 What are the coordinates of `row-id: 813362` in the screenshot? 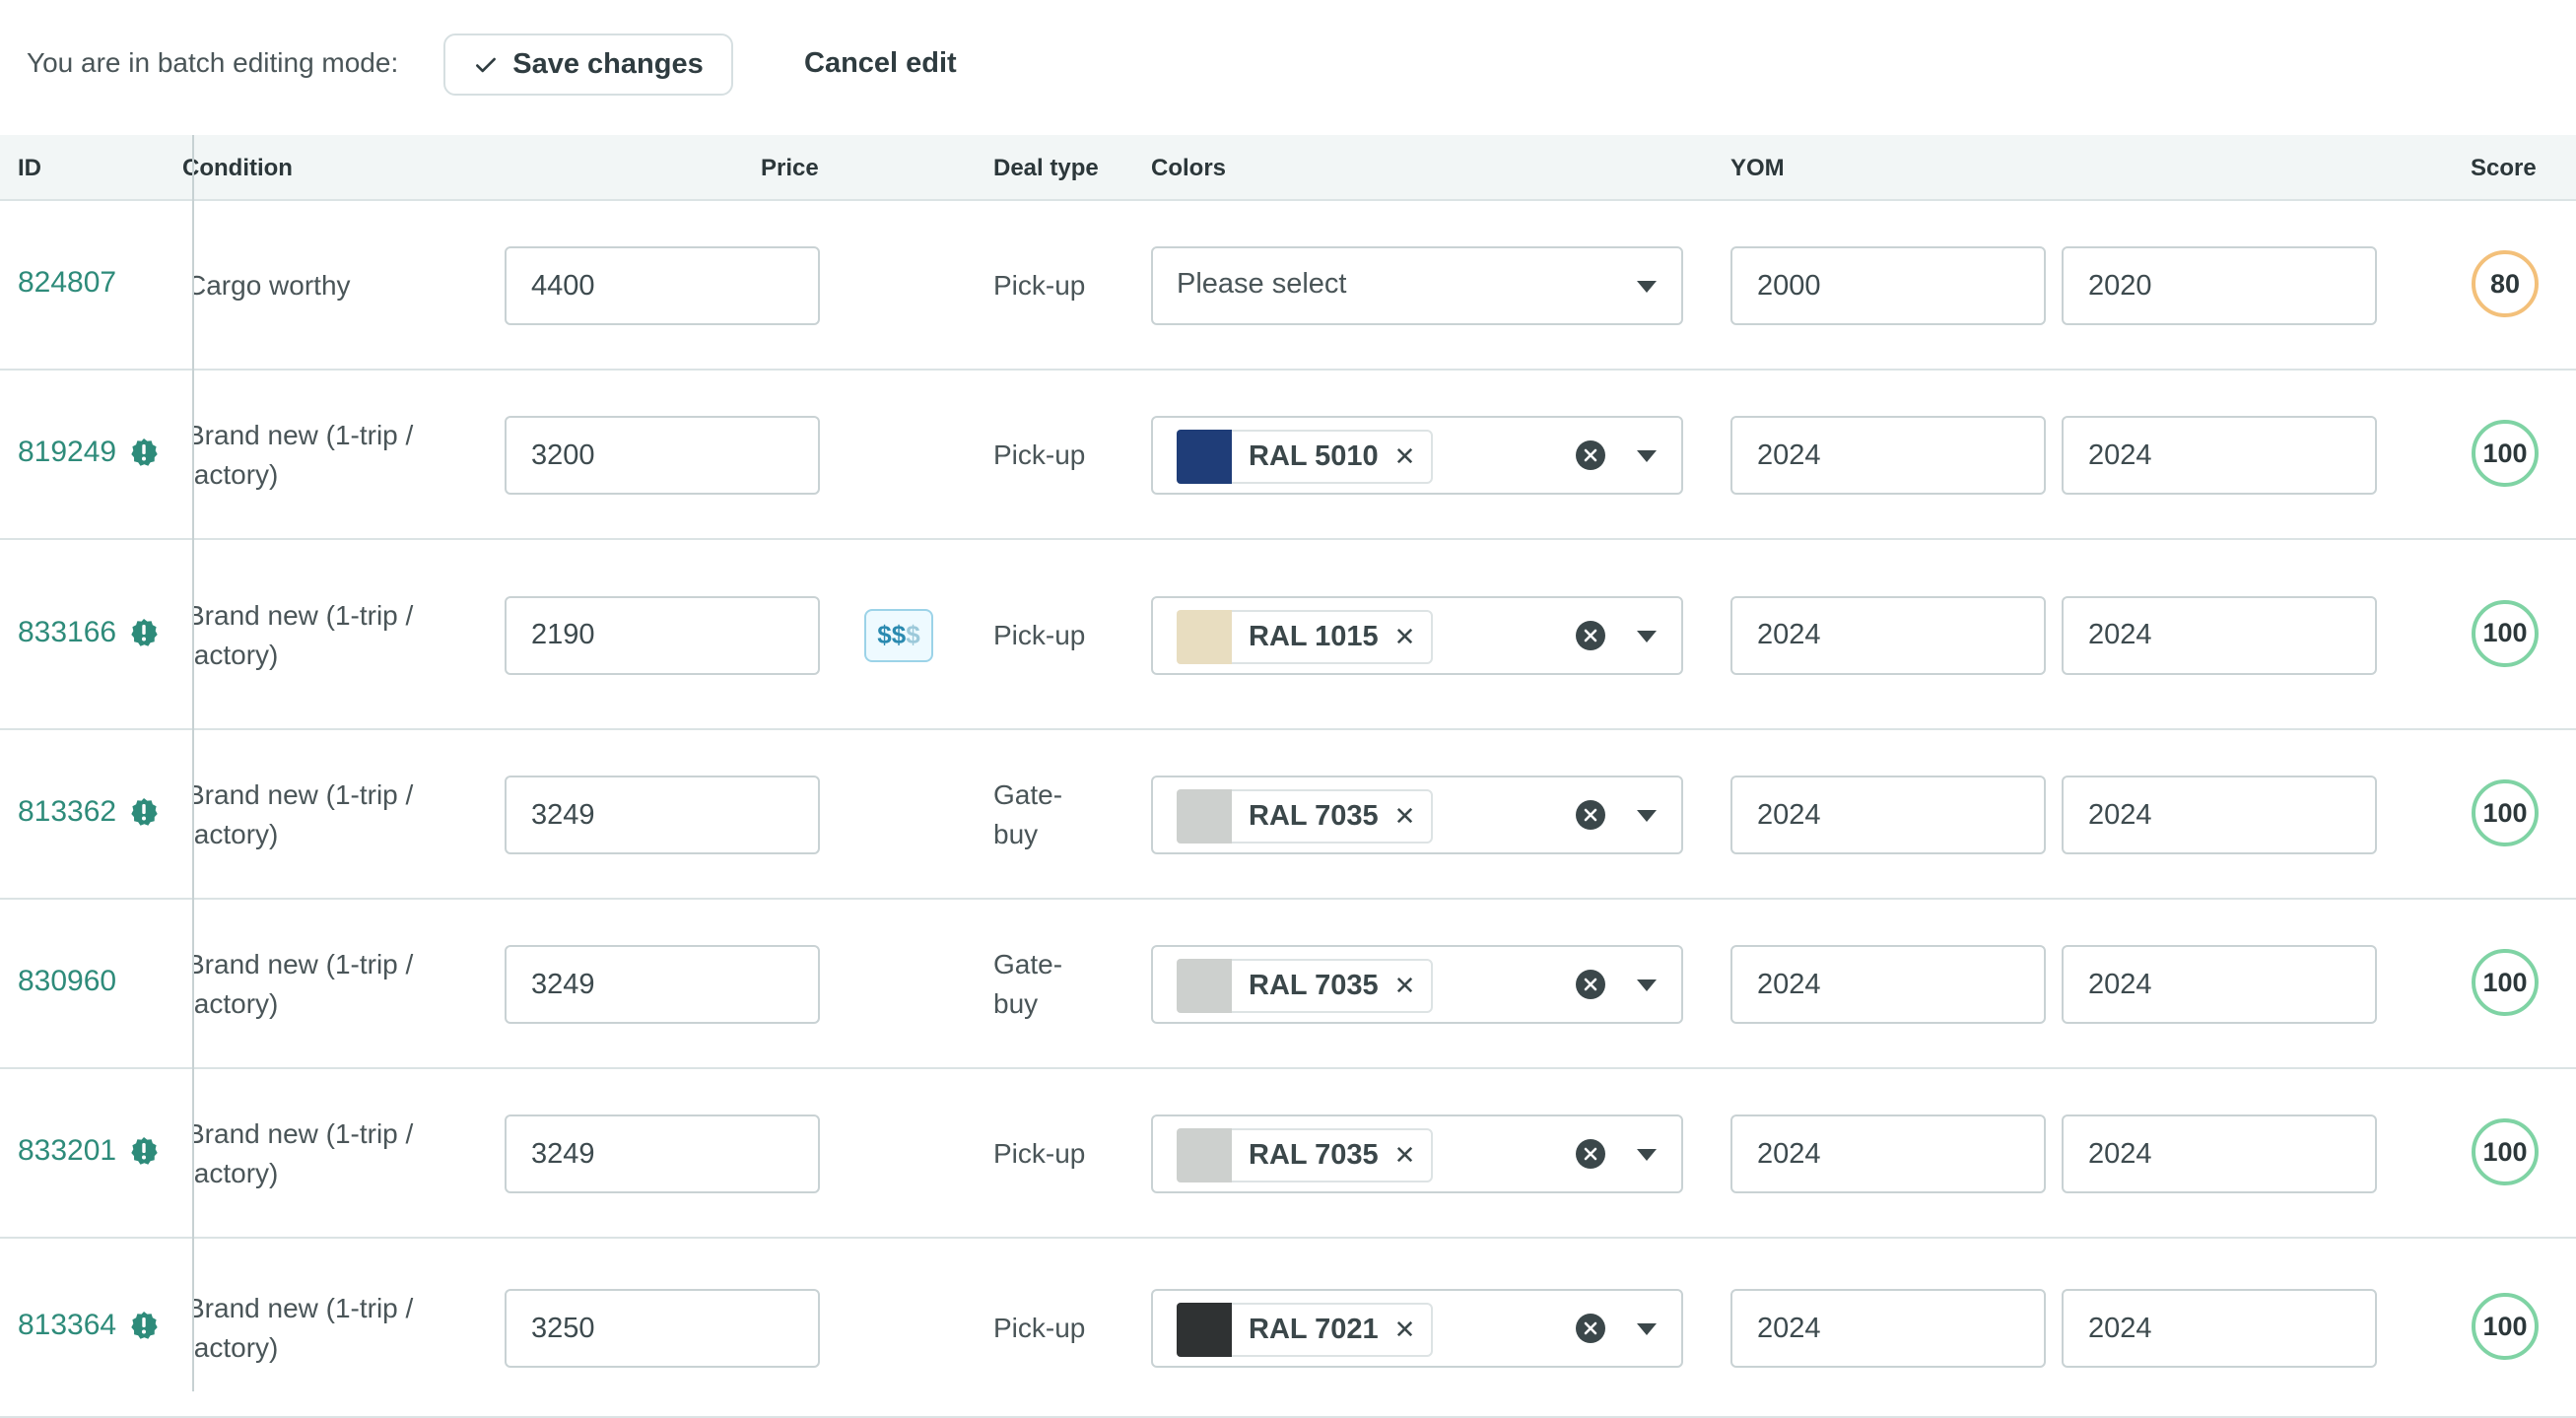 It's located at (67, 812).